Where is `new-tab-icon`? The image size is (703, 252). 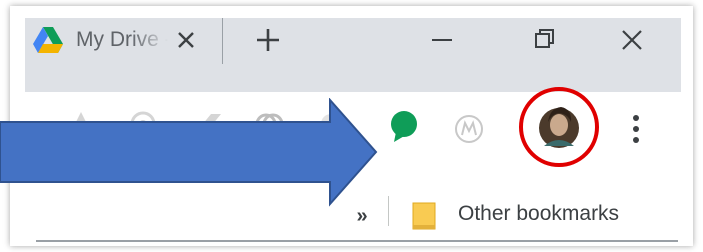
new-tab-icon is located at coordinates (268, 40).